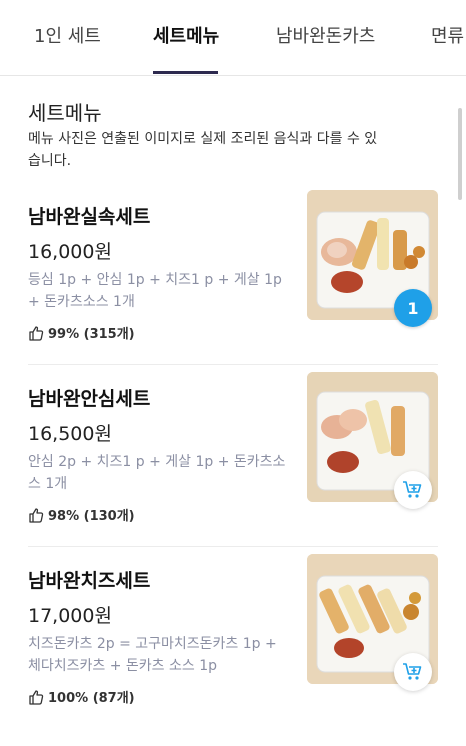 The height and width of the screenshot is (746, 466). What do you see at coordinates (89, 581) in the screenshot?
I see `item-name: 남바완치즈세트` at bounding box center [89, 581].